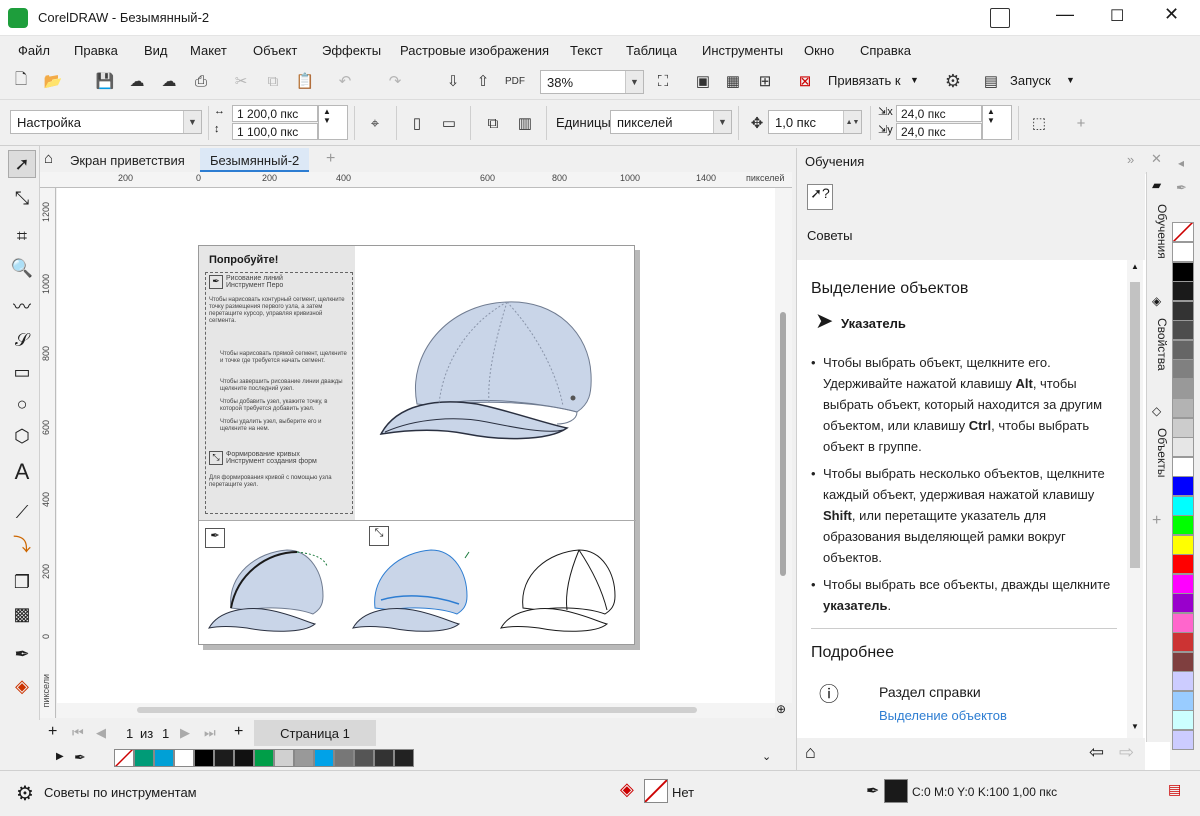 The height and width of the screenshot is (816, 1200). What do you see at coordinates (1181, 163) in the screenshot?
I see `palette-pick-icon: ◂` at bounding box center [1181, 163].